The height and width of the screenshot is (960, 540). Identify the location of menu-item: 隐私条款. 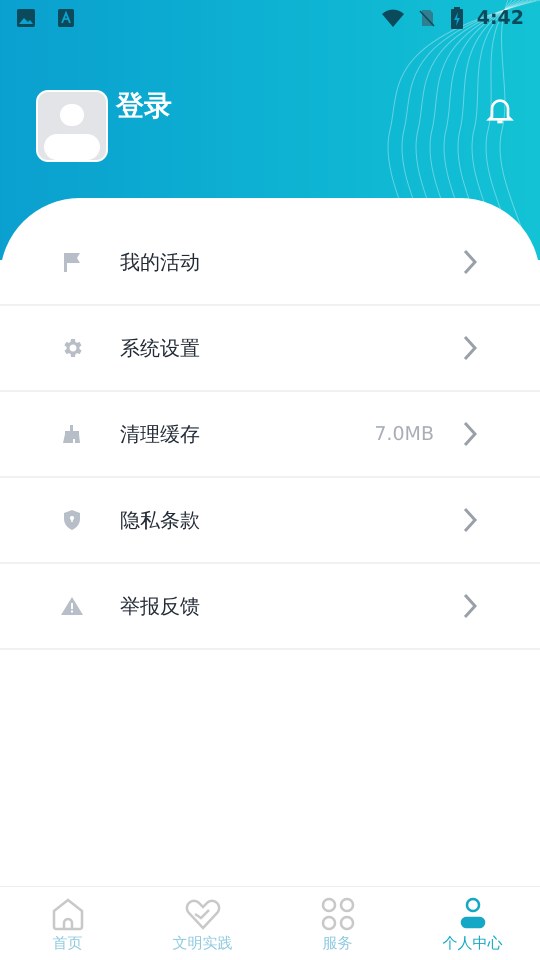
(270, 521).